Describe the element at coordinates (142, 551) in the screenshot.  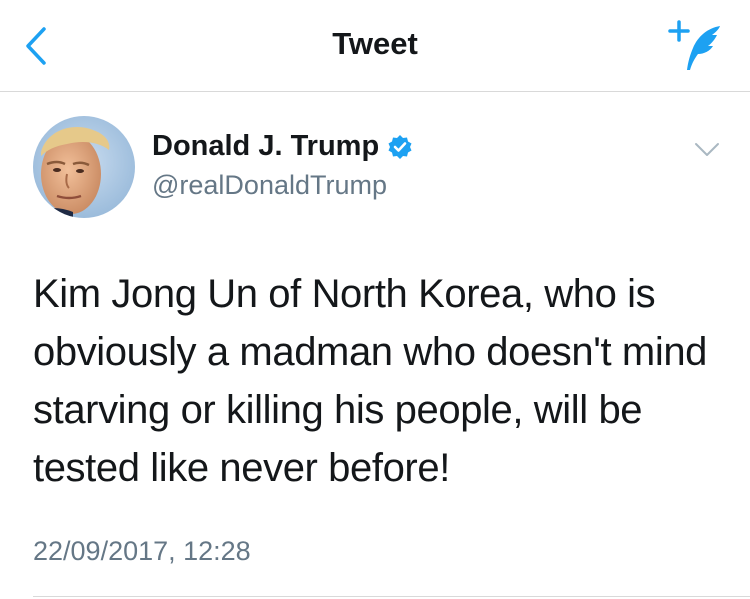
I see `tweet-timestamp: 22/09/2017, 12:28` at that location.